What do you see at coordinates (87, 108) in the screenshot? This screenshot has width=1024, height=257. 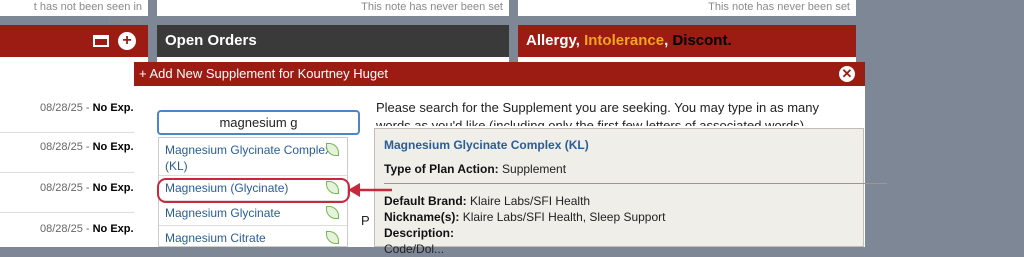 I see `left-row-1: 08/28/25 - No Exp.` at bounding box center [87, 108].